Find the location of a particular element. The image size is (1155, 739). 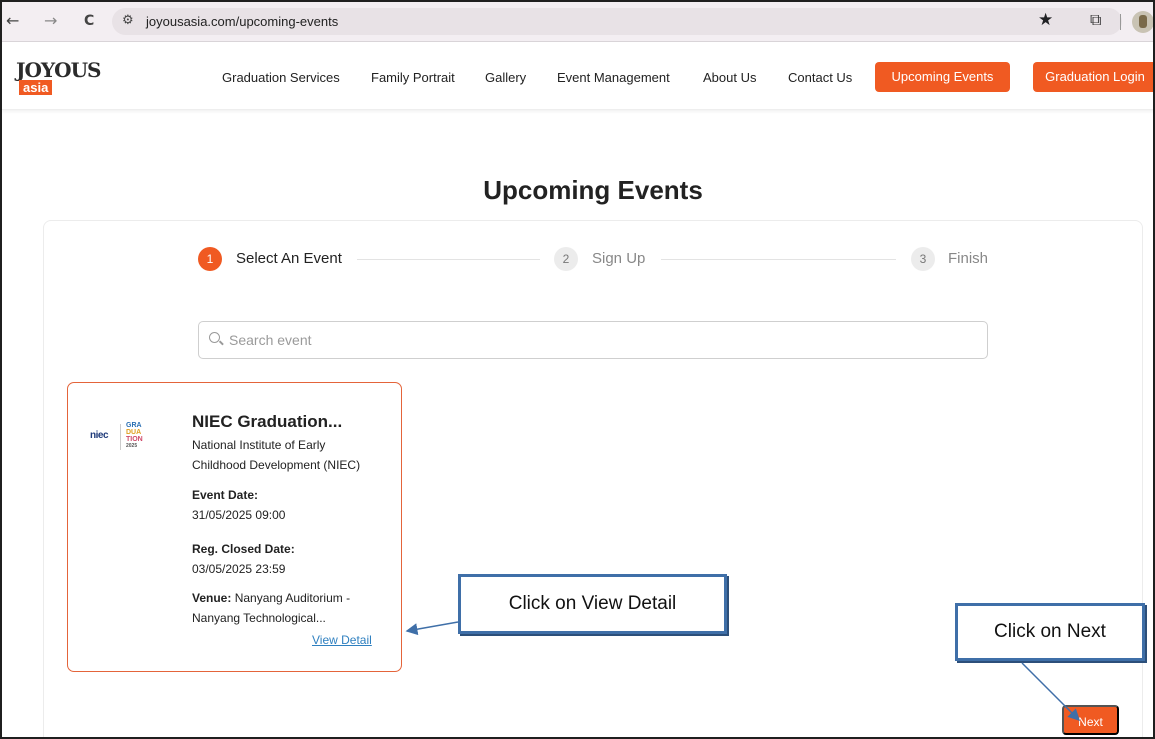

graduation-logo: GRA DUA TION 2025 is located at coordinates (134, 436).